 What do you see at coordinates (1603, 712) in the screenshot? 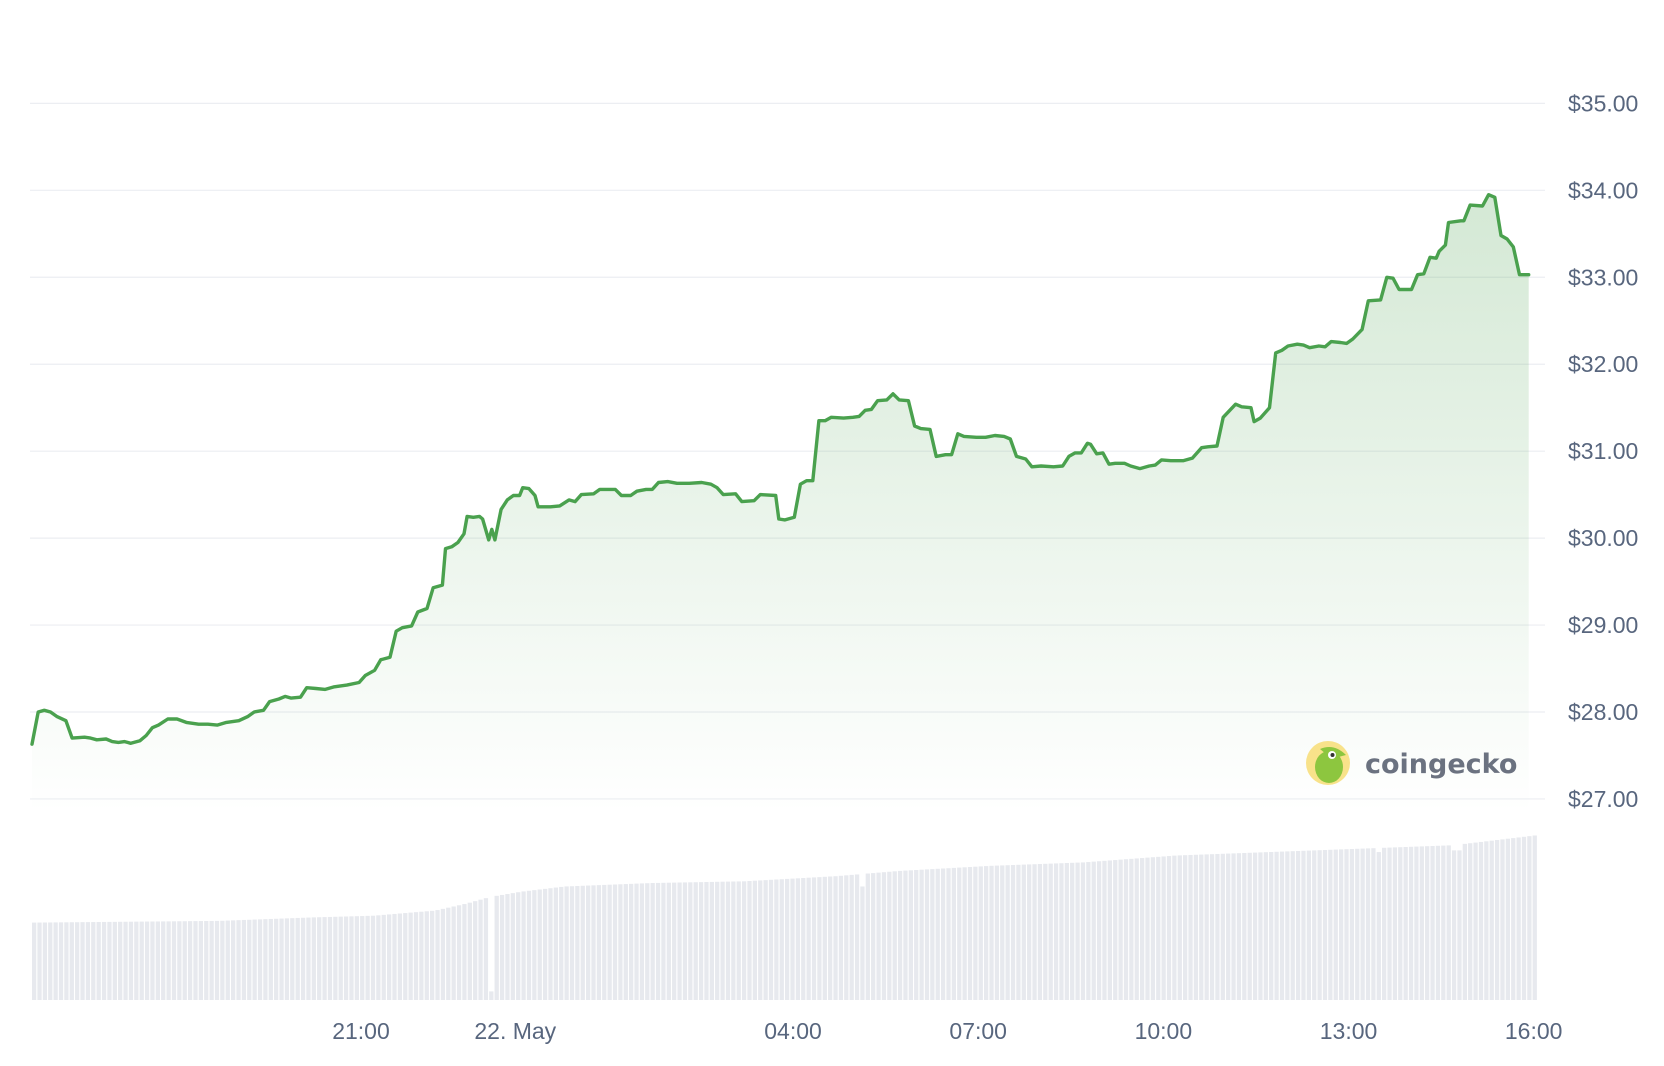
I see `y-tick-label: $28.00` at bounding box center [1603, 712].